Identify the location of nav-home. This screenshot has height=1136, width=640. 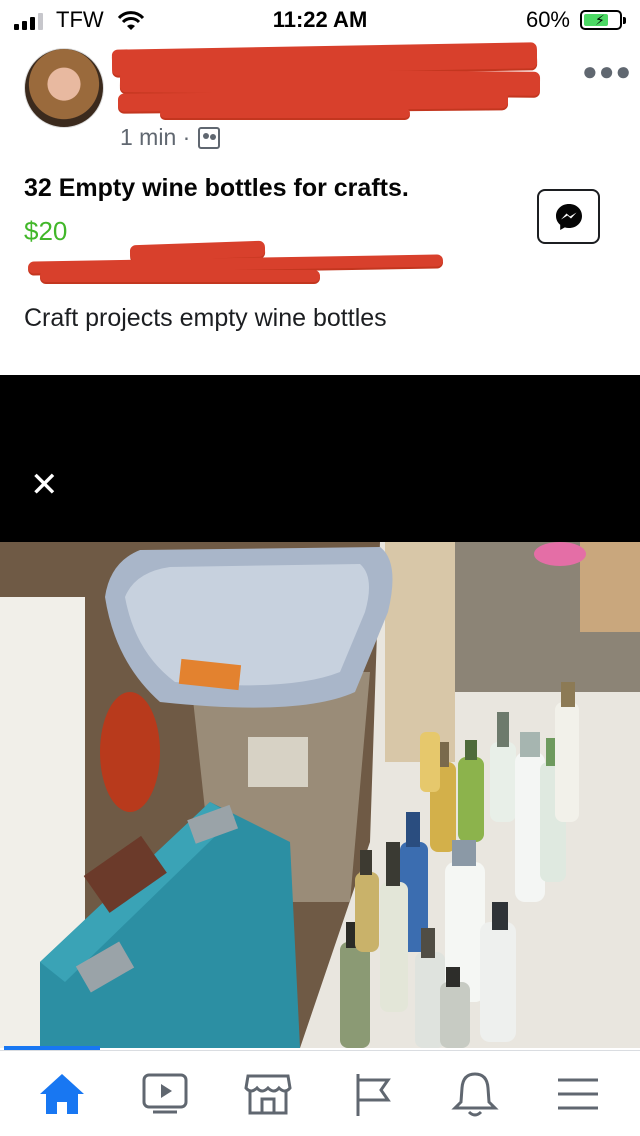
(62, 1094).